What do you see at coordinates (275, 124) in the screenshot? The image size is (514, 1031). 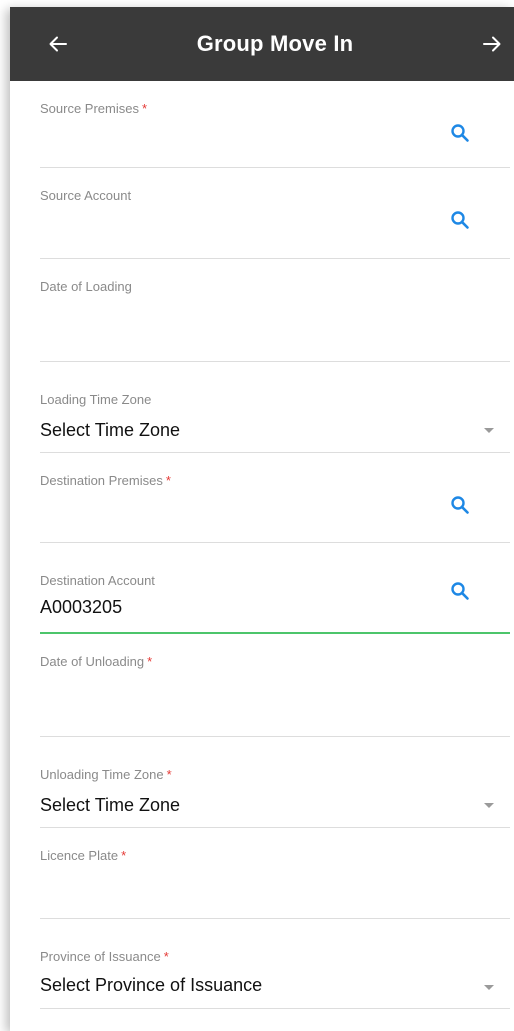 I see `source-premises-field: Source Premises *` at bounding box center [275, 124].